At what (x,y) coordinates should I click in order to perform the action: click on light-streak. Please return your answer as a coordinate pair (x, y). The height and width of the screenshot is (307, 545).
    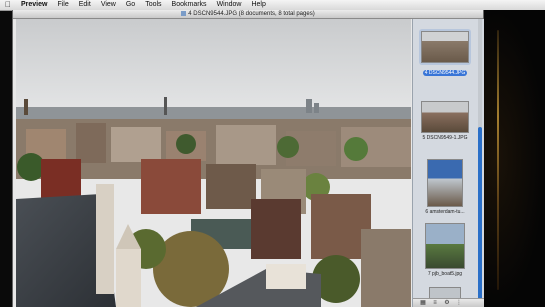
    Looking at the image, I should click on (498, 160).